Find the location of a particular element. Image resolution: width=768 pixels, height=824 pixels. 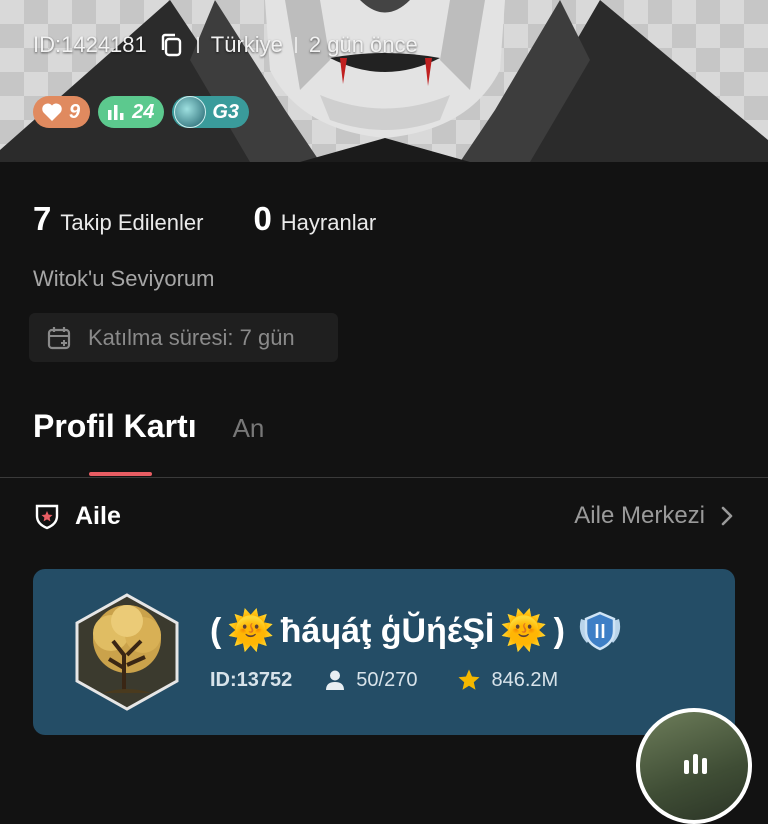

family-stats: ID:13752 50/270 846.2M is located at coordinates (404, 680).